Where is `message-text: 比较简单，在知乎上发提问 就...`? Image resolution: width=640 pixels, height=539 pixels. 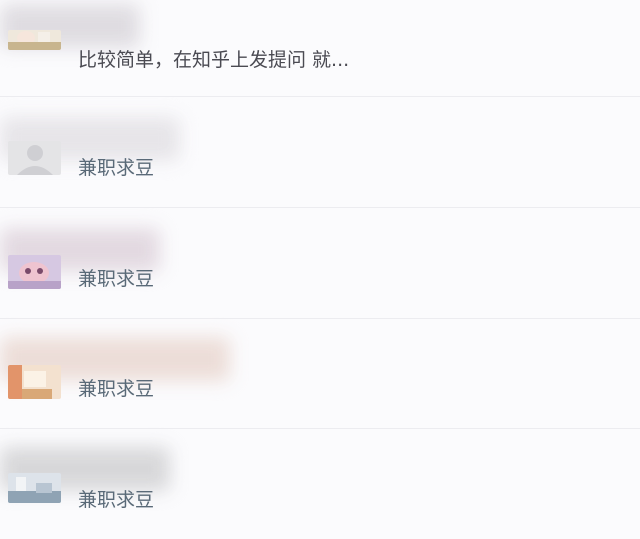 message-text: 比较简单，在知乎上发提问 就... is located at coordinates (214, 60).